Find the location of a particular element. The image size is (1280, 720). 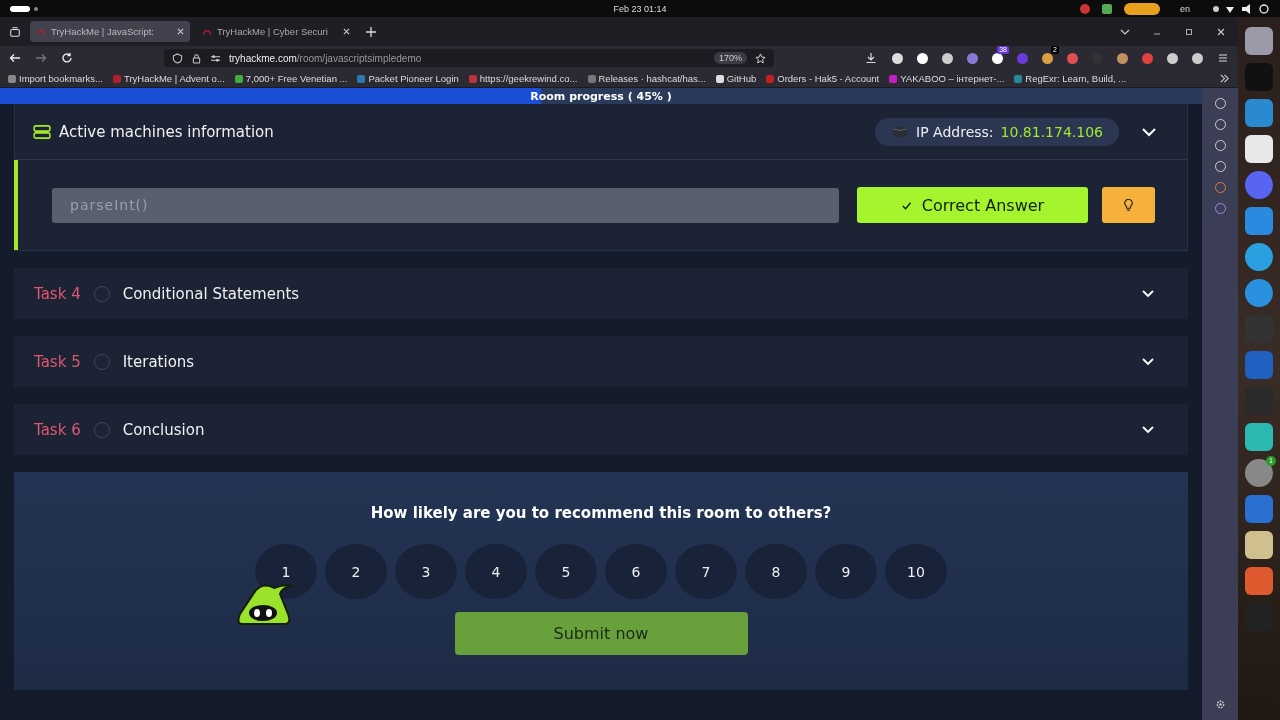

star-icon is located at coordinates (760, 58).